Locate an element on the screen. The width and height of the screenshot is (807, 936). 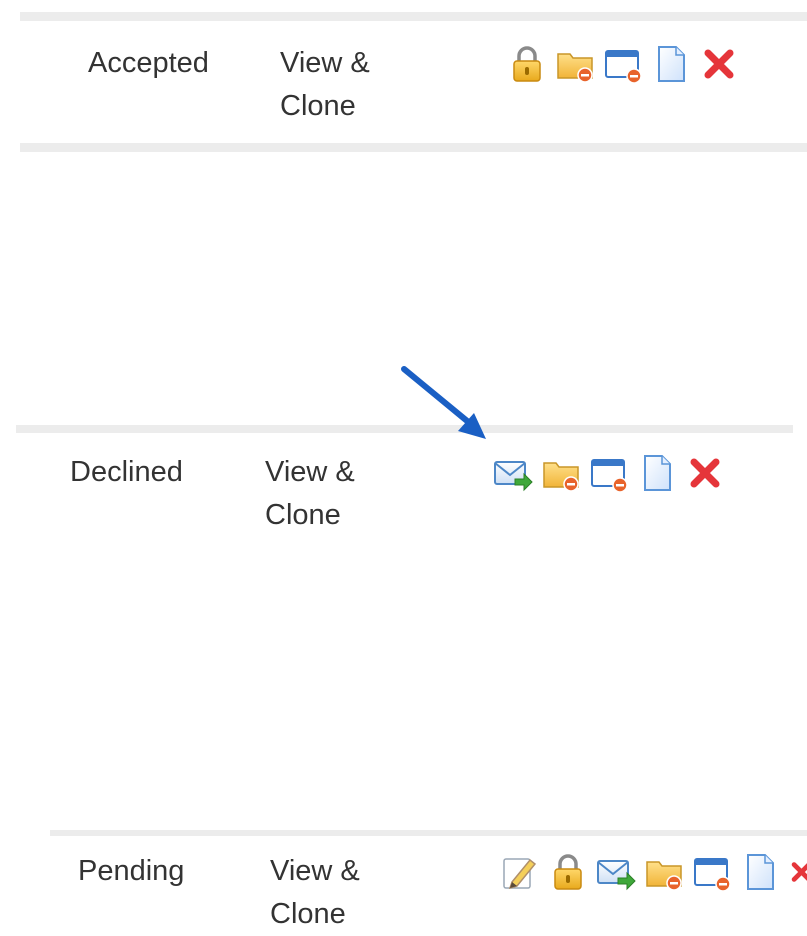
row-divider is located at coordinates (413, 147).